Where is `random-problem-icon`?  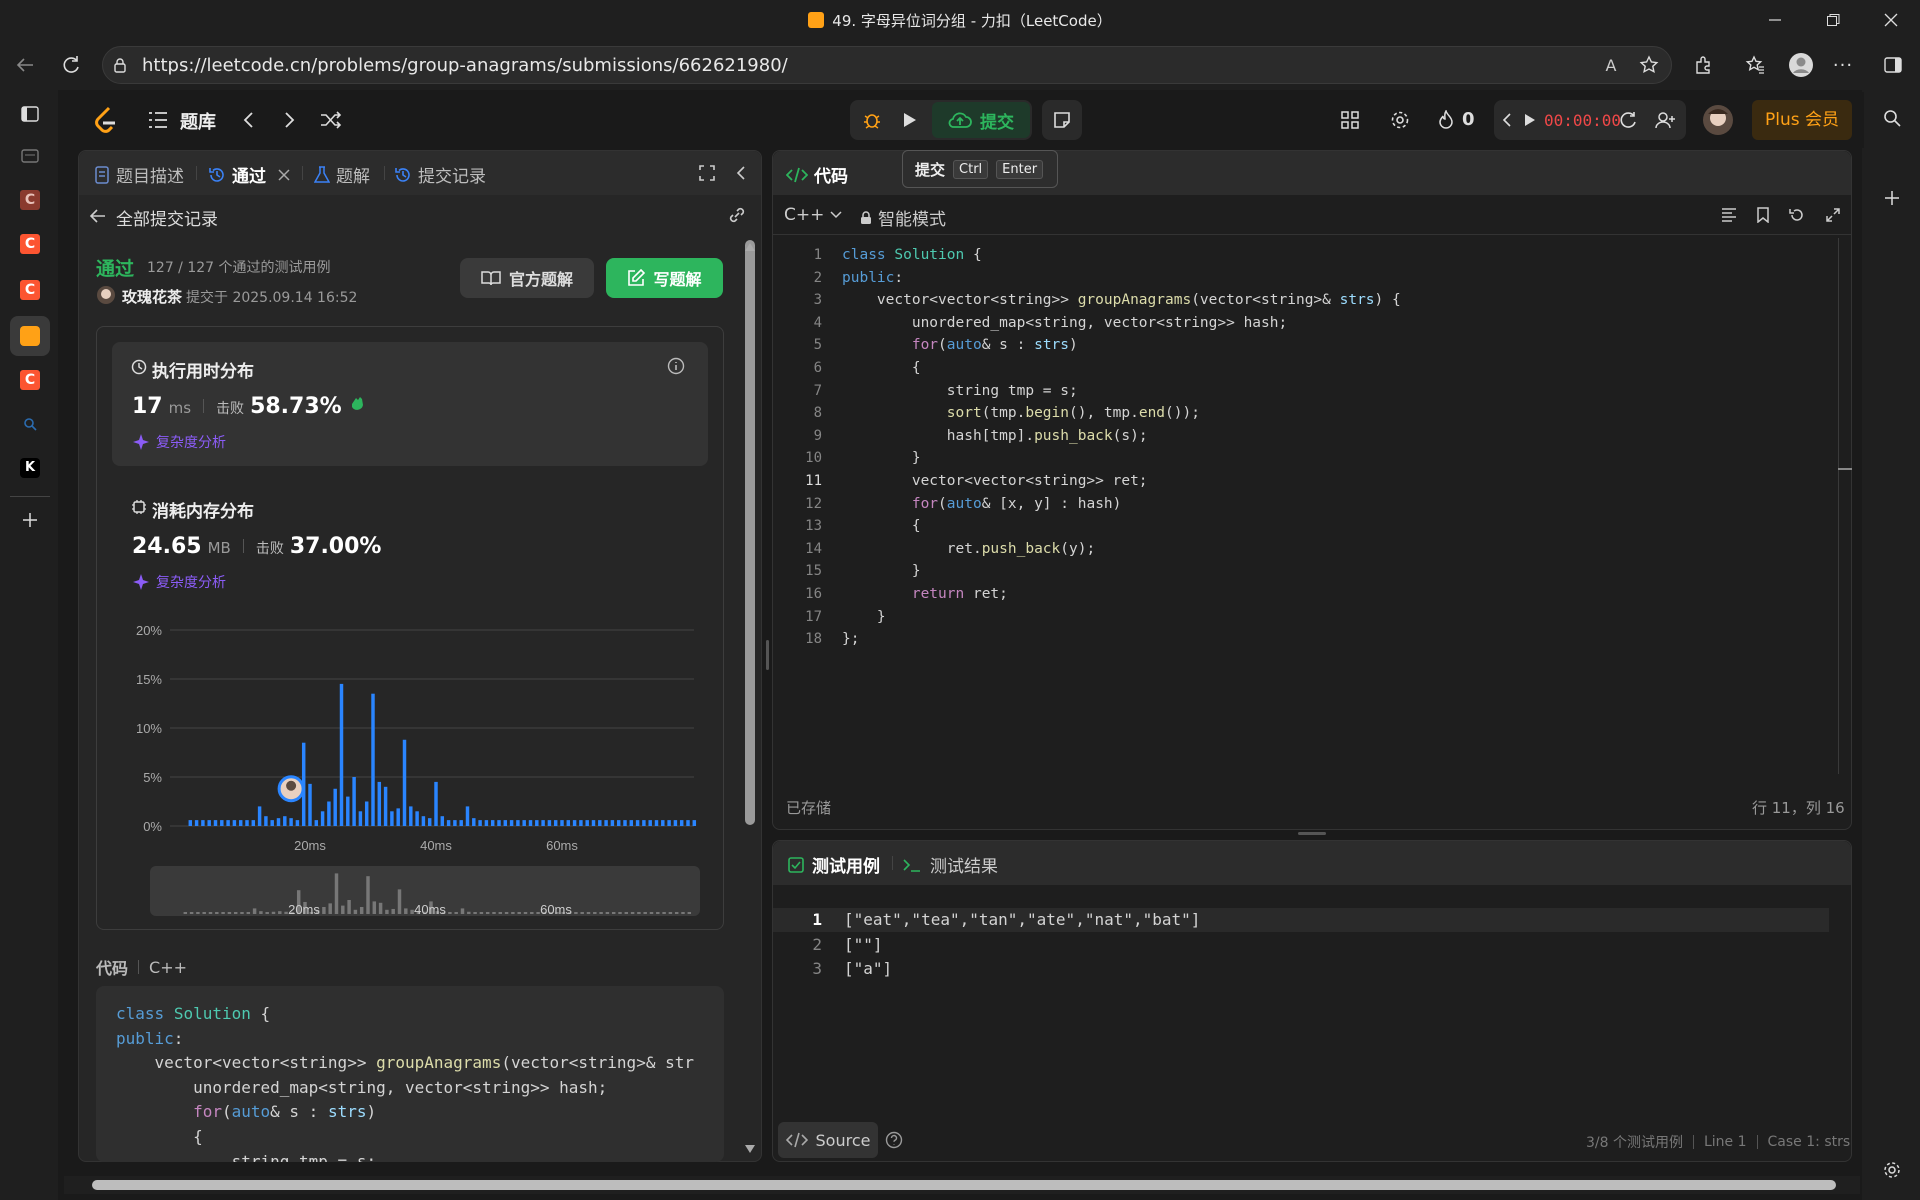 random-problem-icon is located at coordinates (331, 120).